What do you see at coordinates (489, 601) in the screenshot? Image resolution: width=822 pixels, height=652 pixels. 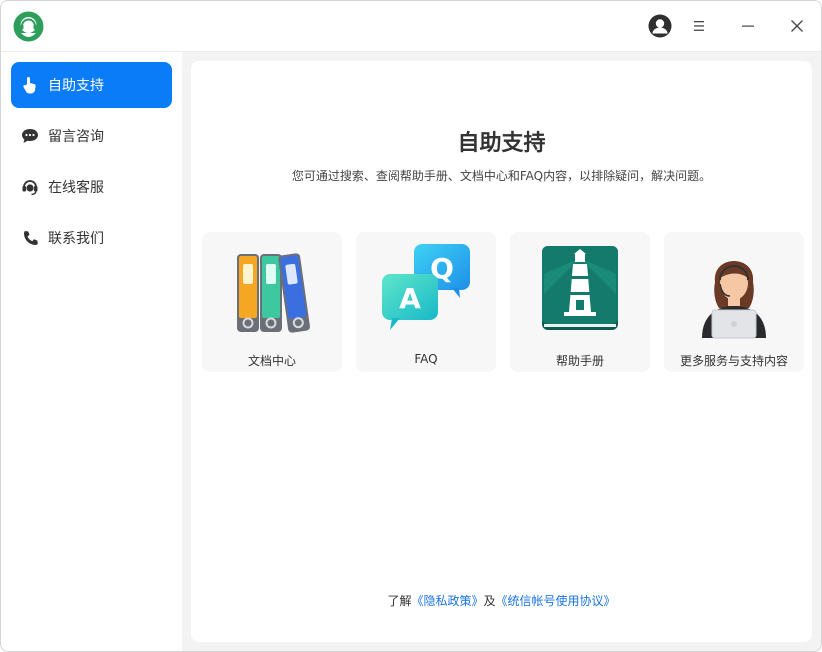 I see `footer-joiner: 及` at bounding box center [489, 601].